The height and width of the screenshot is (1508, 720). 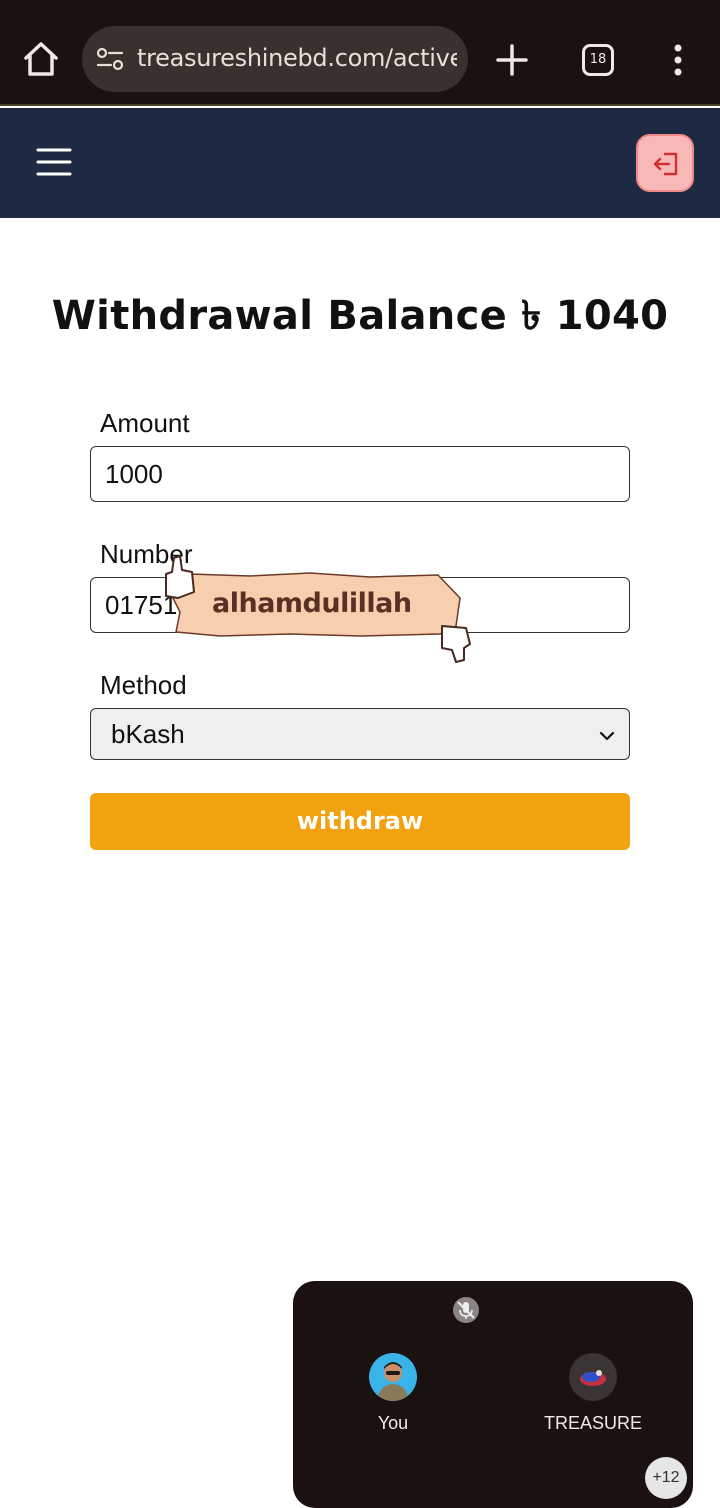 What do you see at coordinates (180, 577) in the screenshot?
I see `thumbs-up-icon` at bounding box center [180, 577].